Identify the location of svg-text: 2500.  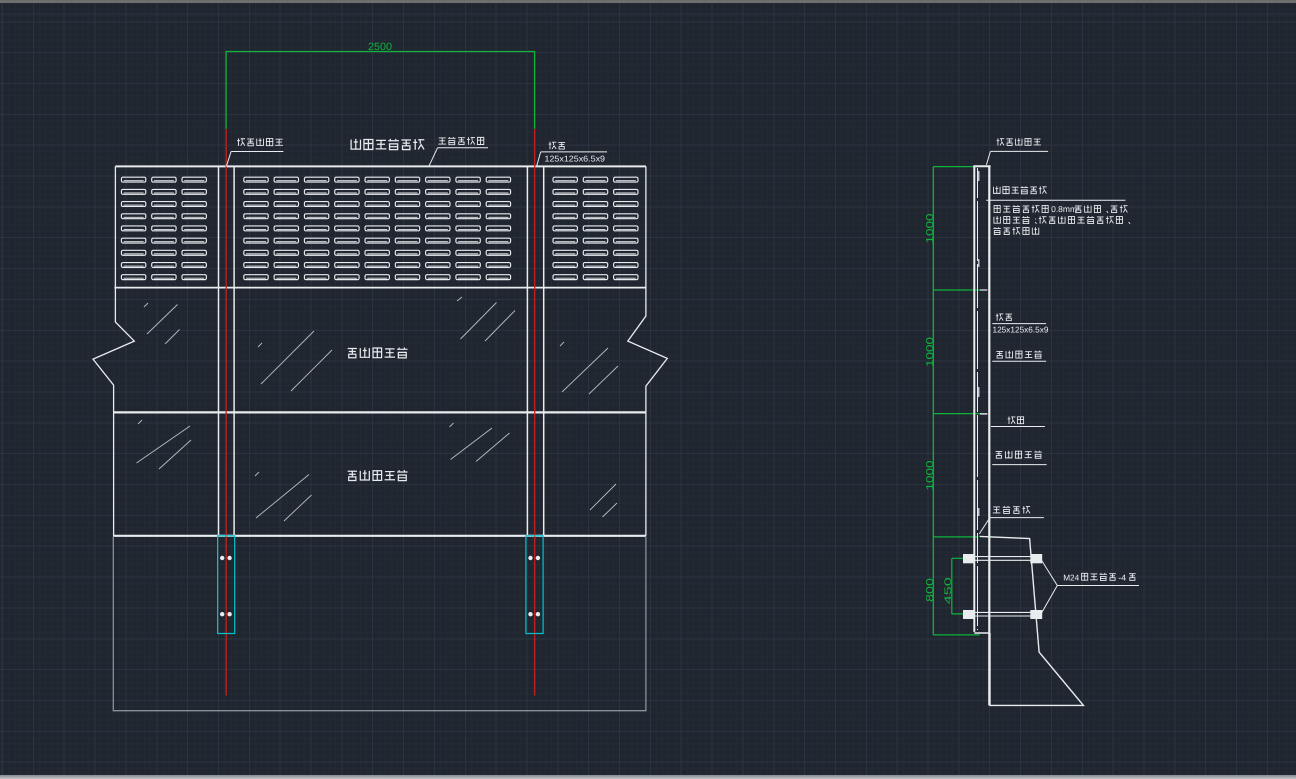
(380, 47).